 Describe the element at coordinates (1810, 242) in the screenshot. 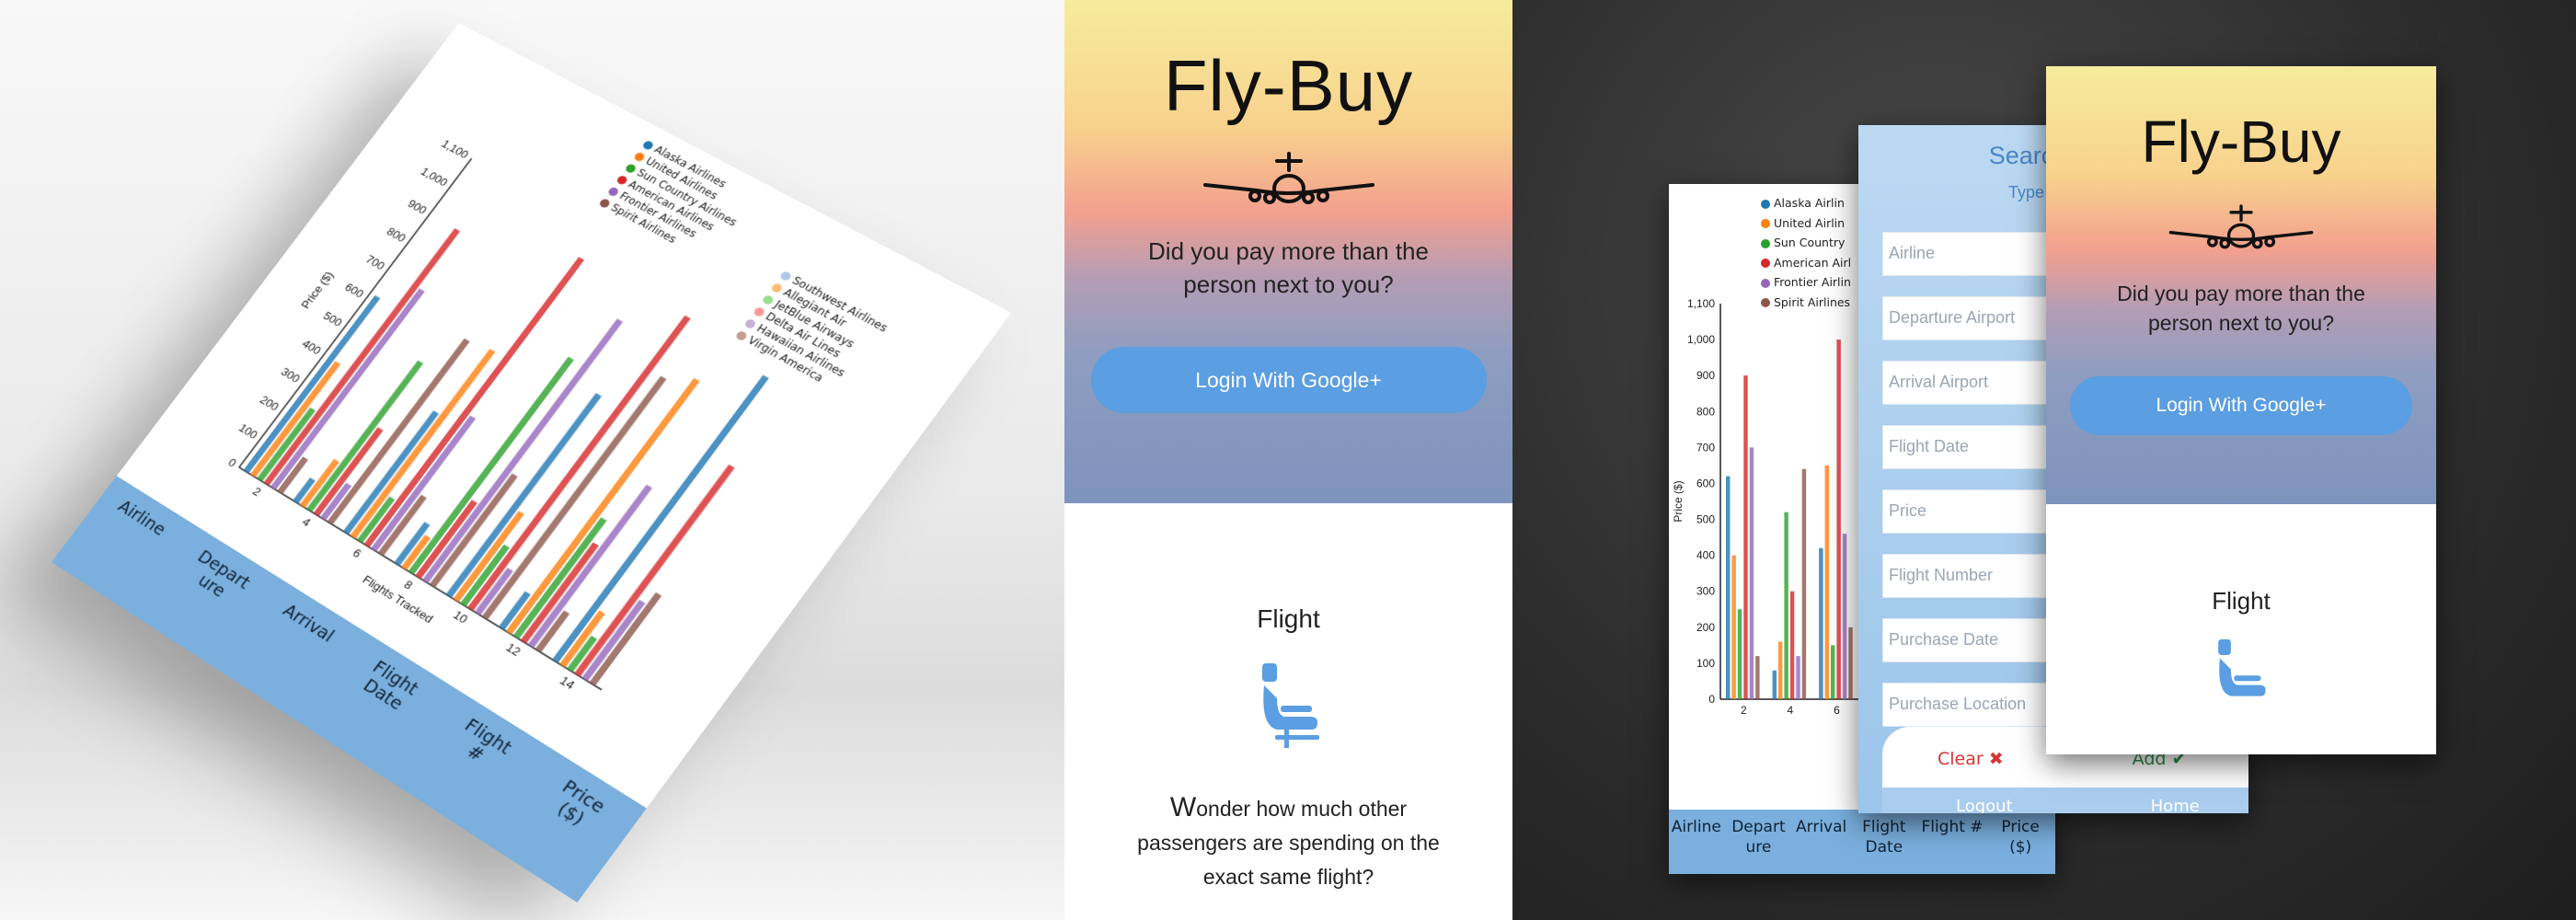

I see `legend-label: Sun Country` at that location.